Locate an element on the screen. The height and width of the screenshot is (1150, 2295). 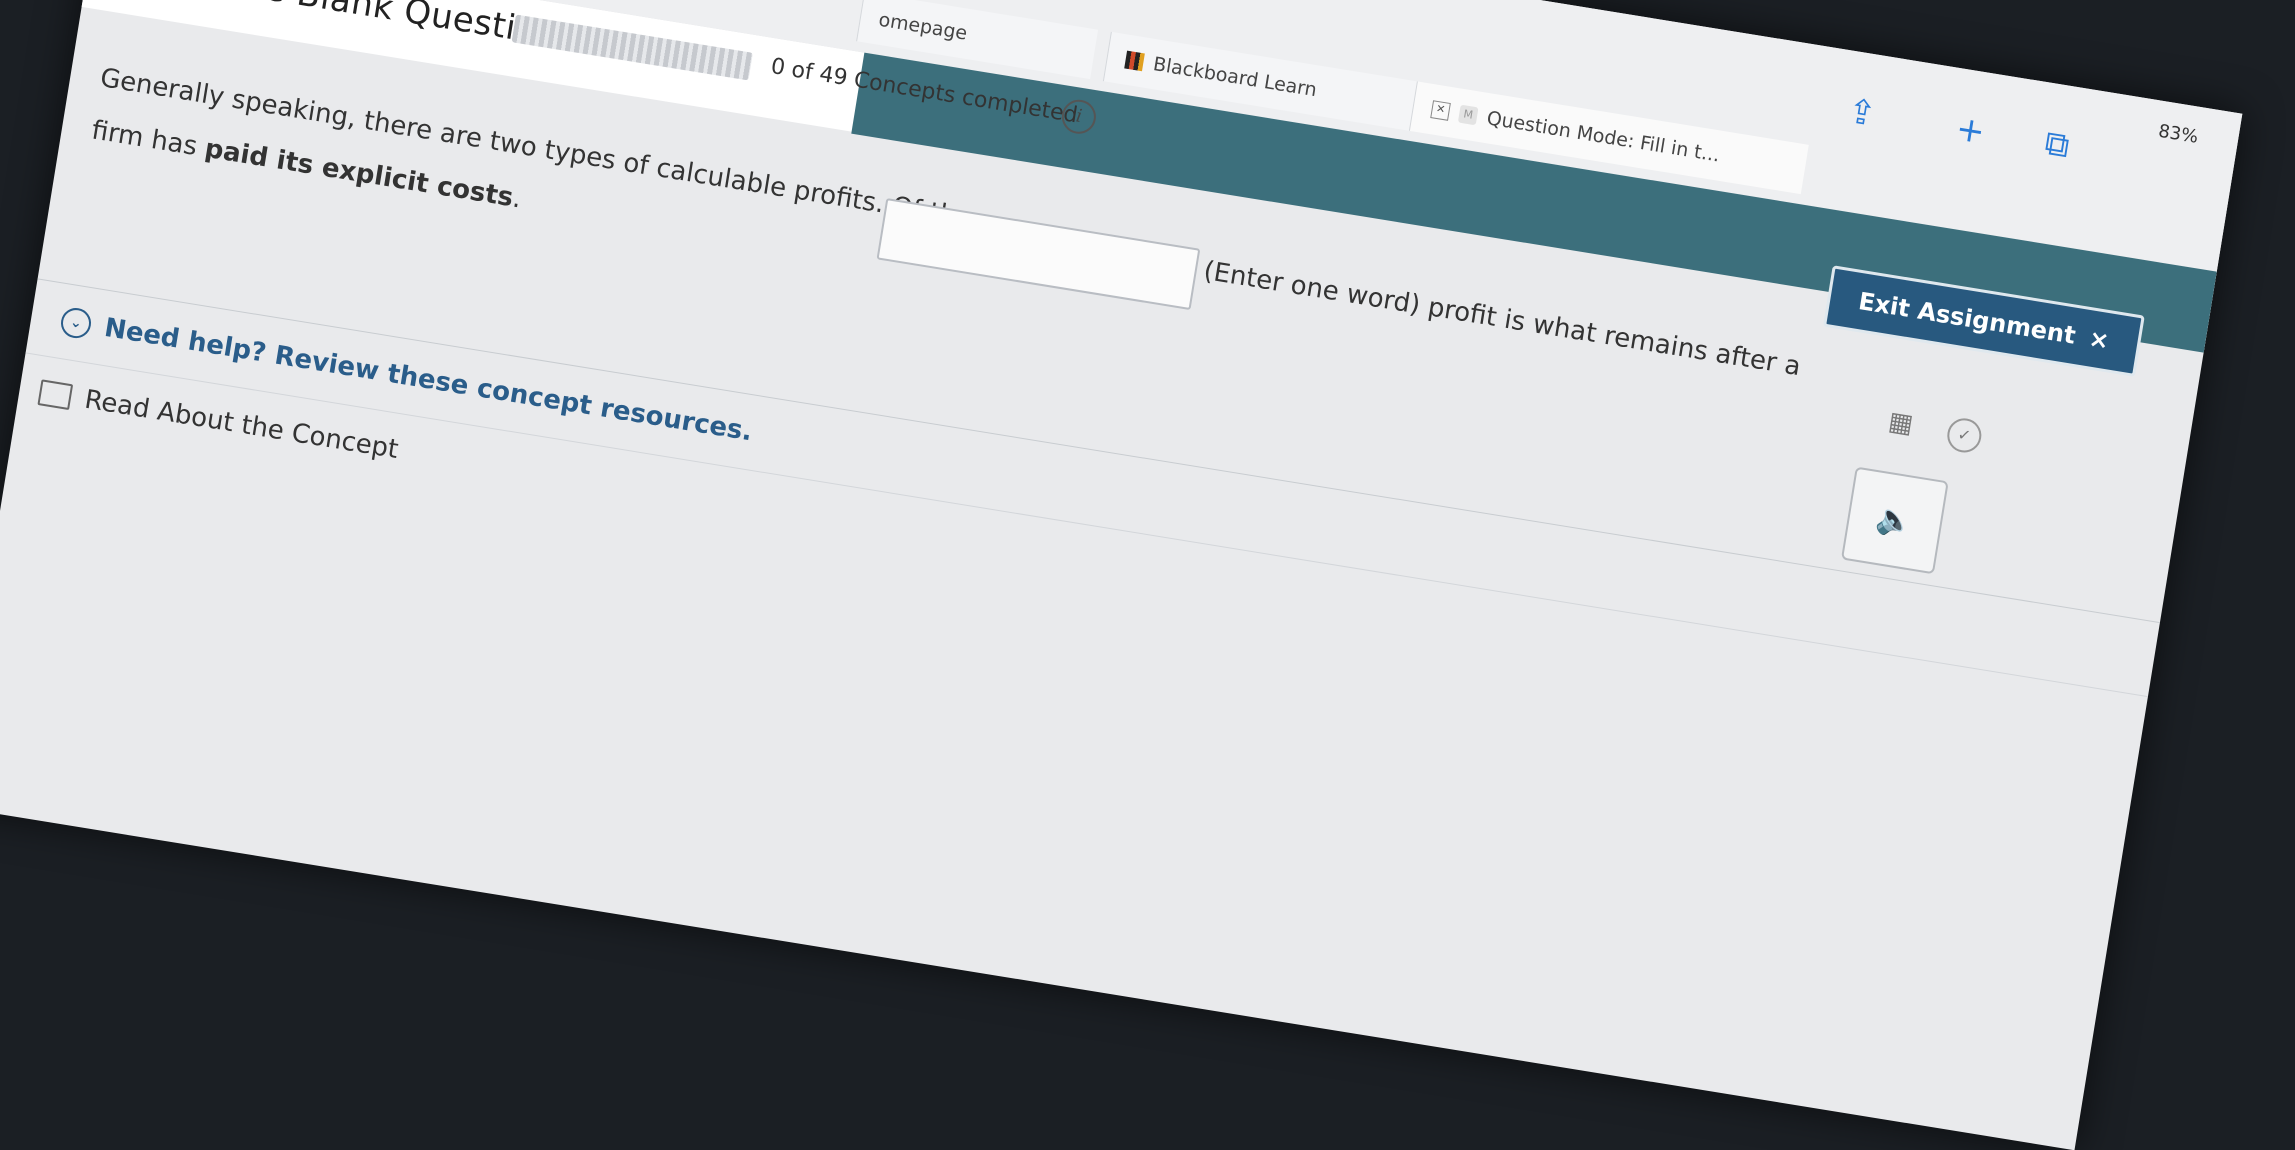
tab-label: omepage is located at coordinates (923, 26).